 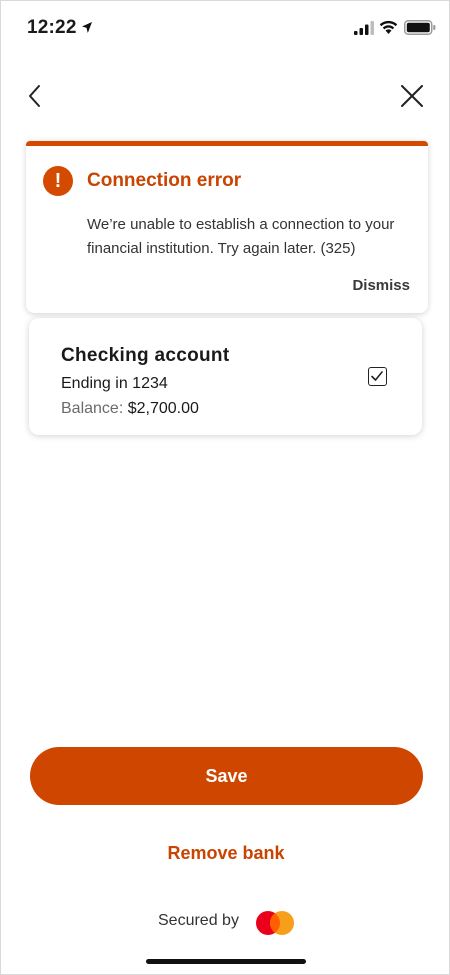 I want to click on exclamation-icon: !, so click(x=58, y=181).